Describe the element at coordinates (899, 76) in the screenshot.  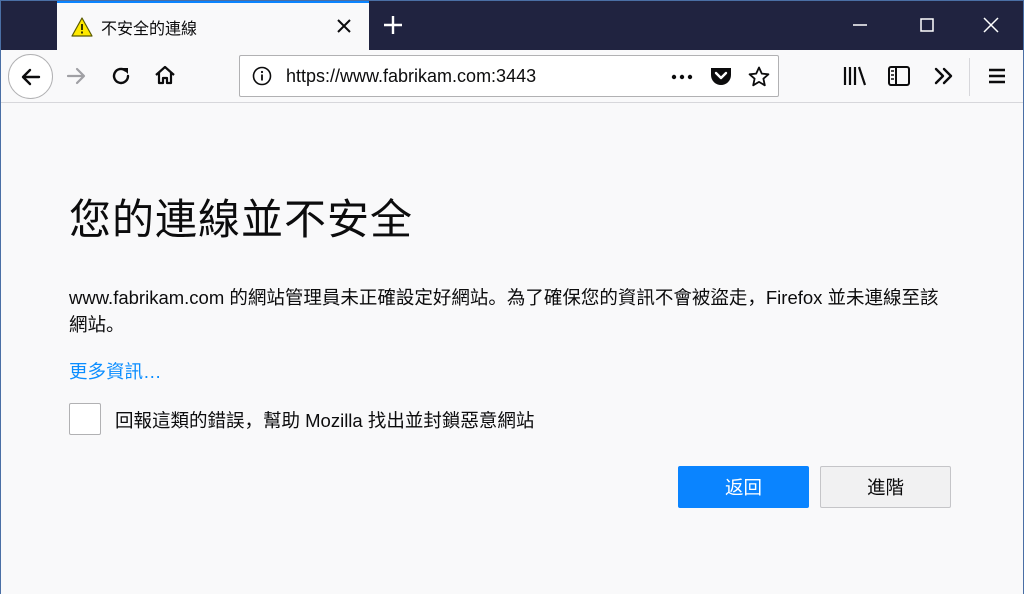
I see `sidebar-icon` at that location.